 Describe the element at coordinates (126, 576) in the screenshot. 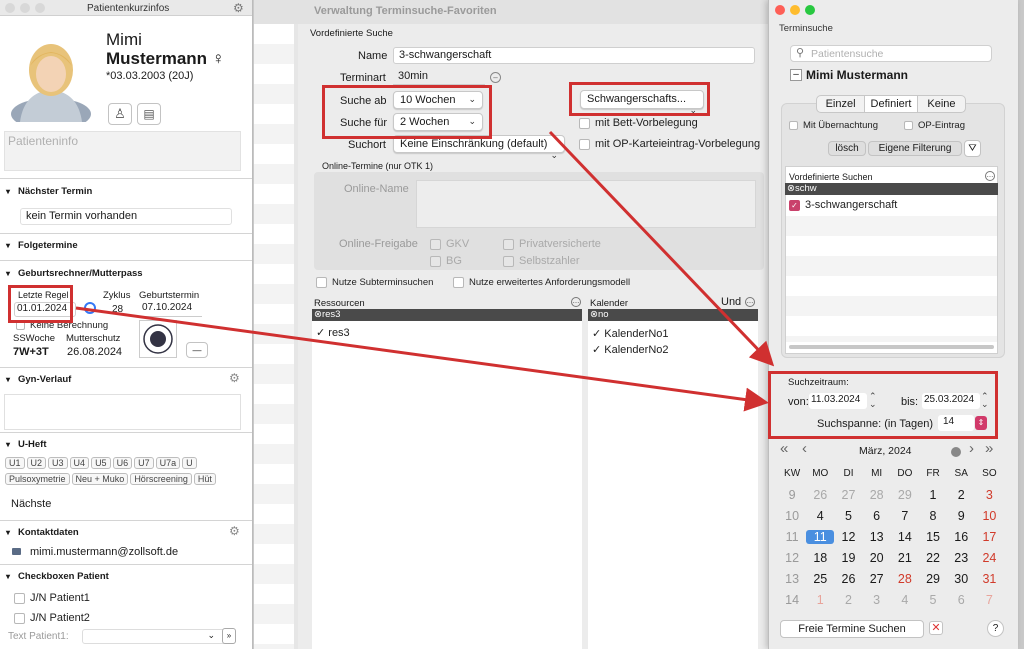

I see `section-checkboxen: ▾ Checkboxen Patient` at that location.